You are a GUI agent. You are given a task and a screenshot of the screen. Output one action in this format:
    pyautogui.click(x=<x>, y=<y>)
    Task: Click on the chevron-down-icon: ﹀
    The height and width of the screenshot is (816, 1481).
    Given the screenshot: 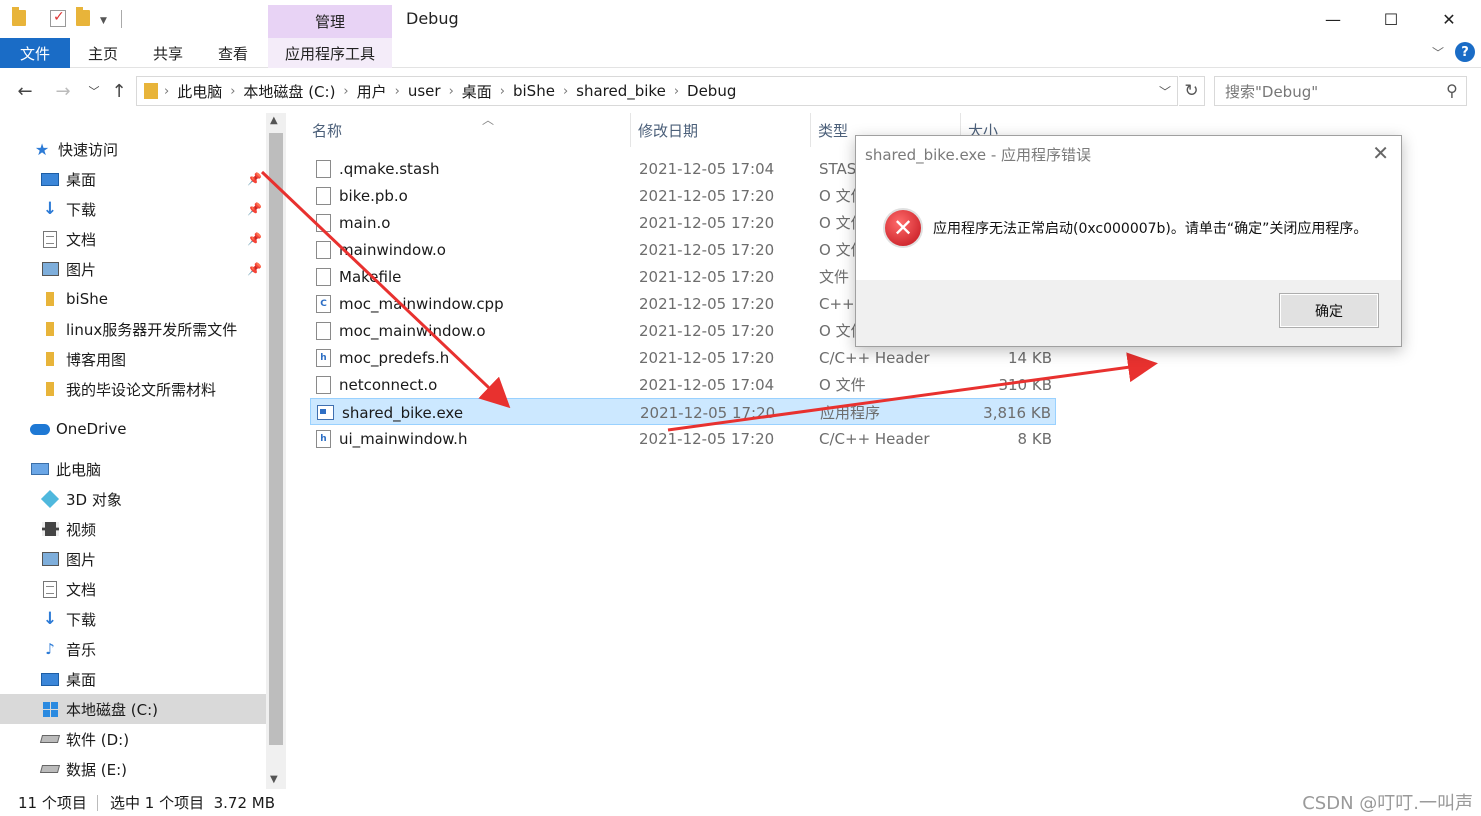 What is the action you would take?
    pyautogui.click(x=1165, y=91)
    